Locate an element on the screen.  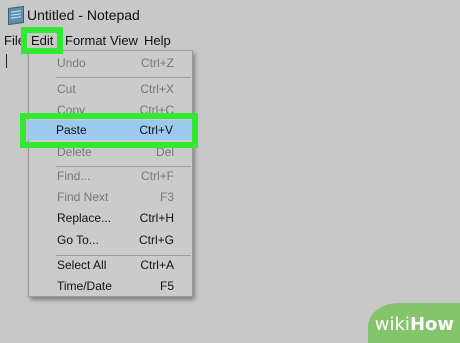
menu-view: View is located at coordinates (124, 41).